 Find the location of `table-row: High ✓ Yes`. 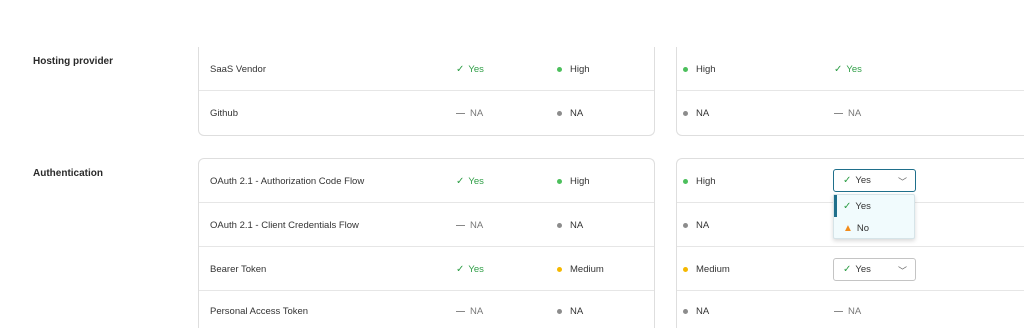

table-row: High ✓ Yes is located at coordinates (850, 69).